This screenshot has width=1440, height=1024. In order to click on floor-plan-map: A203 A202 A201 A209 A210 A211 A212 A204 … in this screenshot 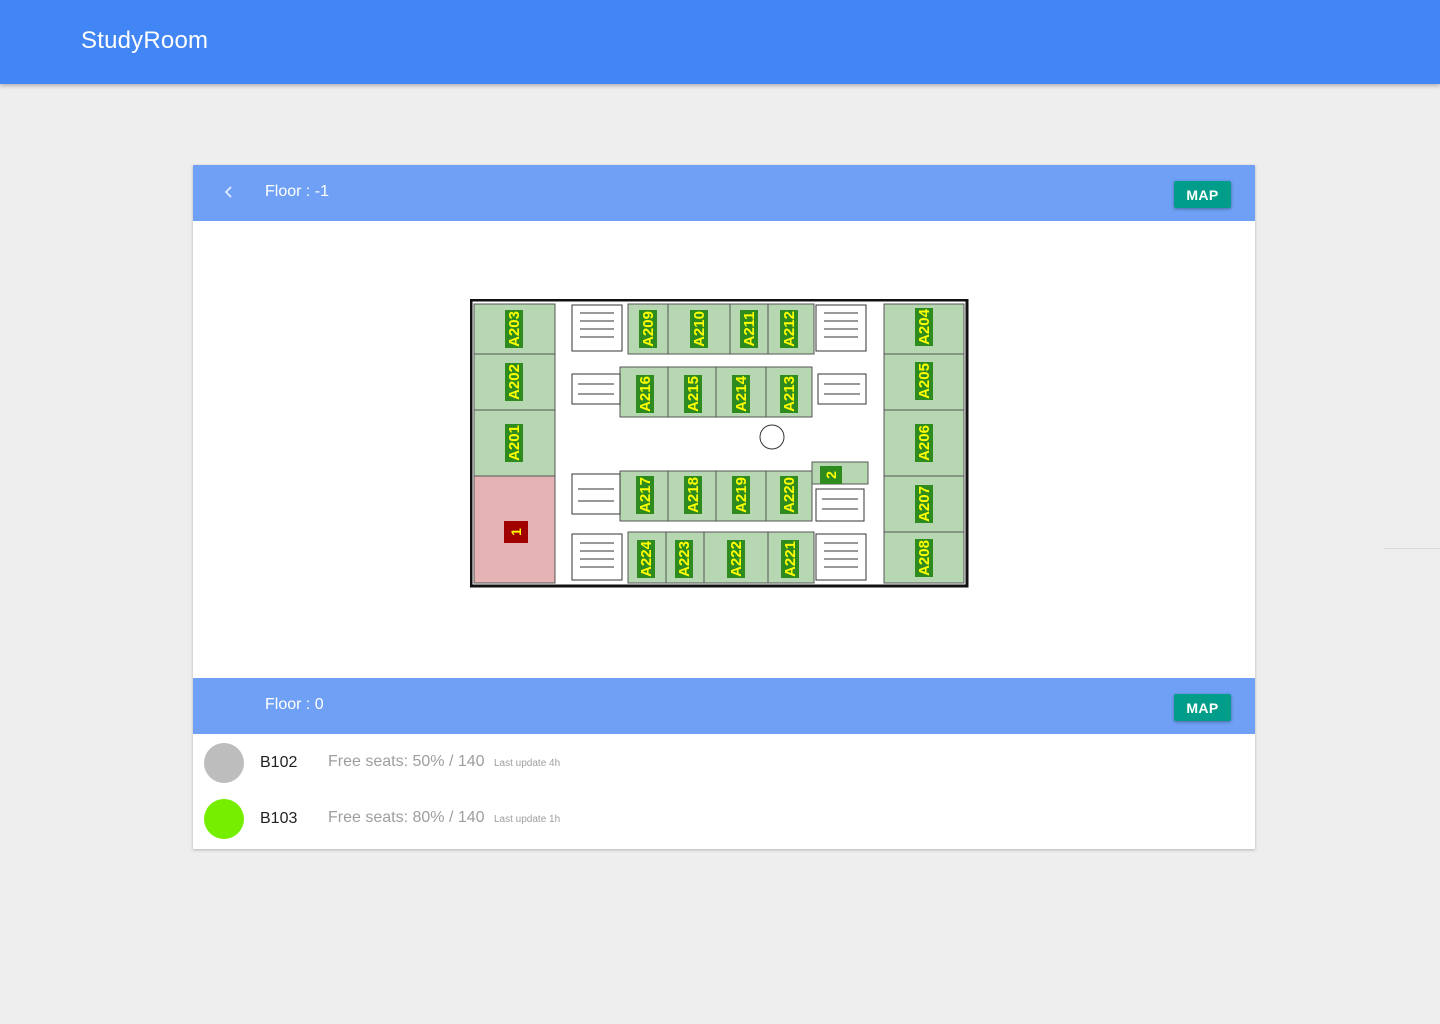, I will do `click(720, 445)`.